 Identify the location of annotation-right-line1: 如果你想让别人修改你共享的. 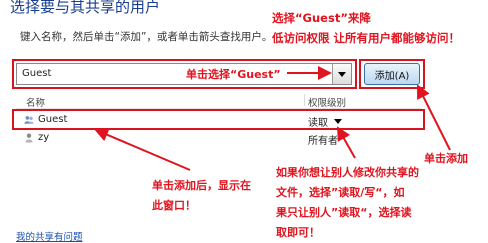
(347, 172).